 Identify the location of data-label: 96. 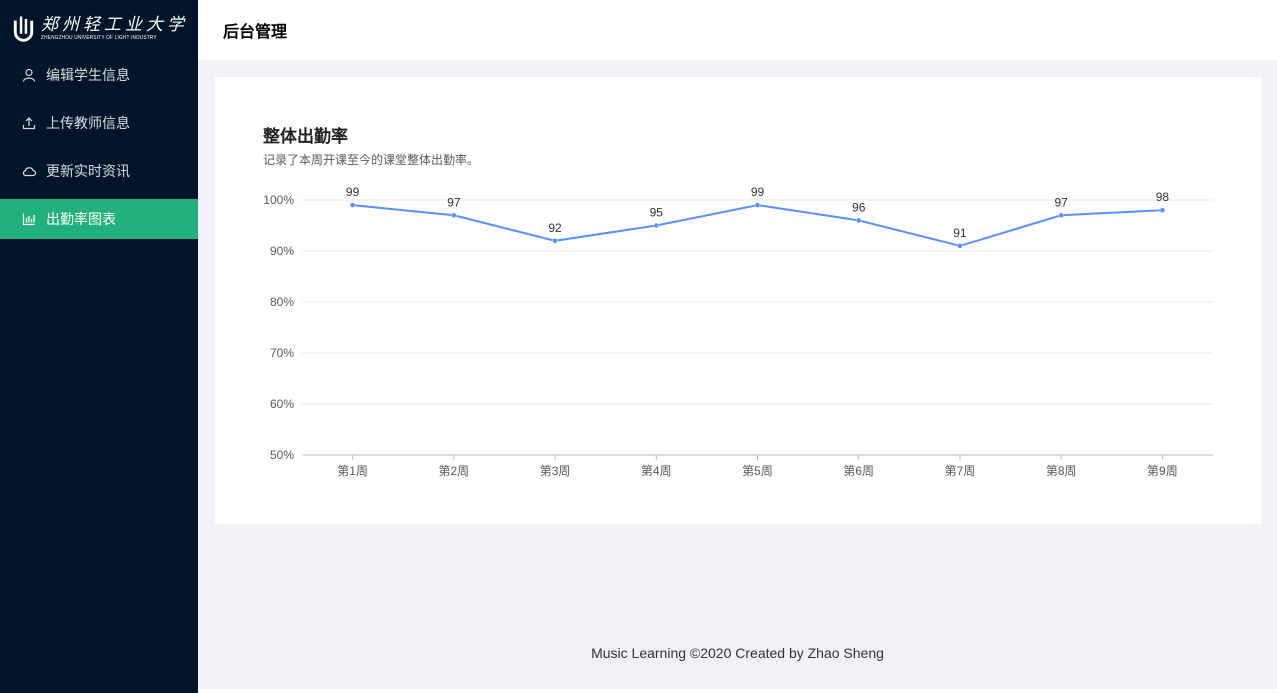
(859, 207).